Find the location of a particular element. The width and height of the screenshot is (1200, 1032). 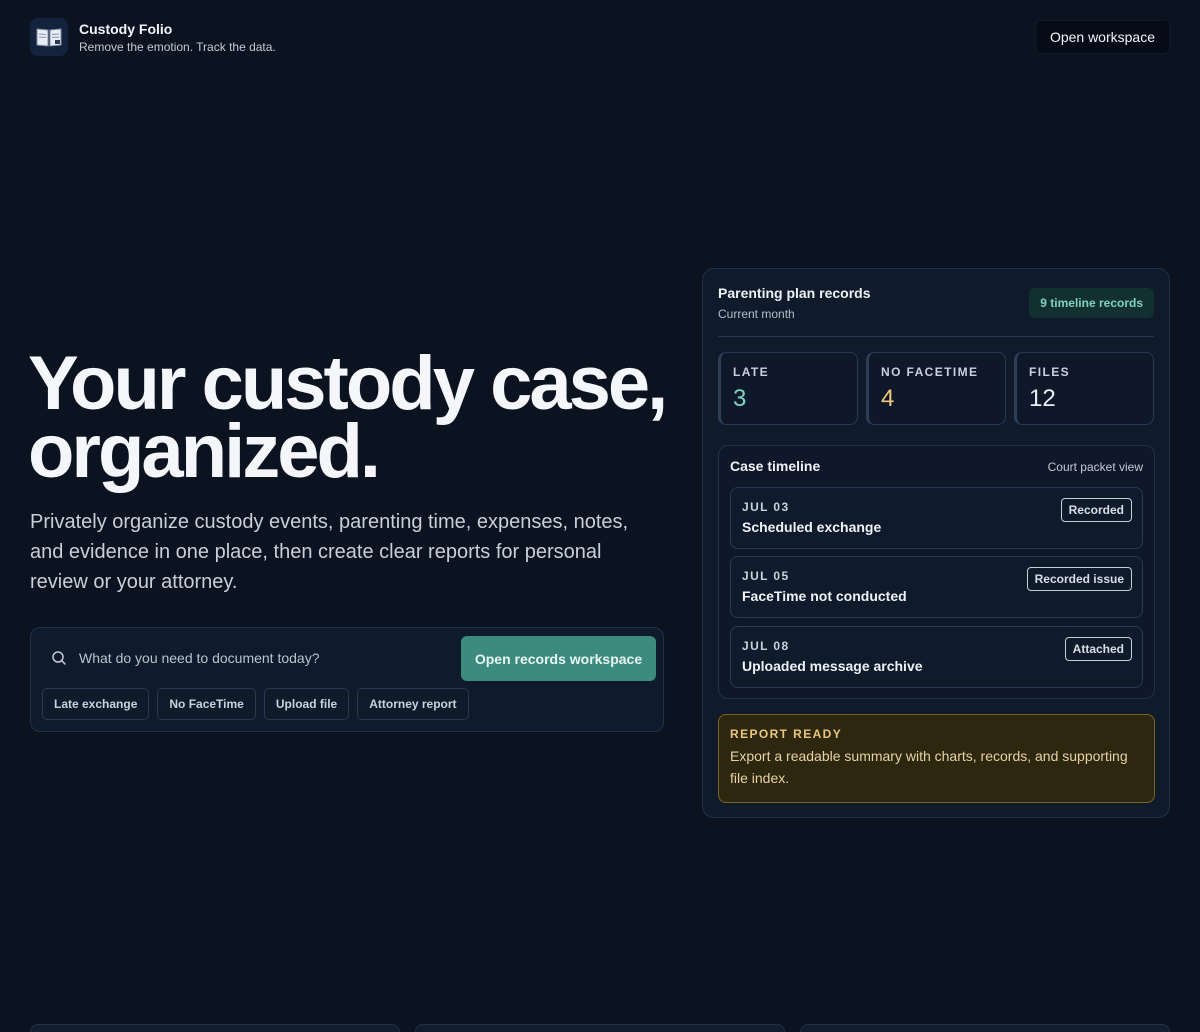

event-date: JUL 05 is located at coordinates (766, 576).